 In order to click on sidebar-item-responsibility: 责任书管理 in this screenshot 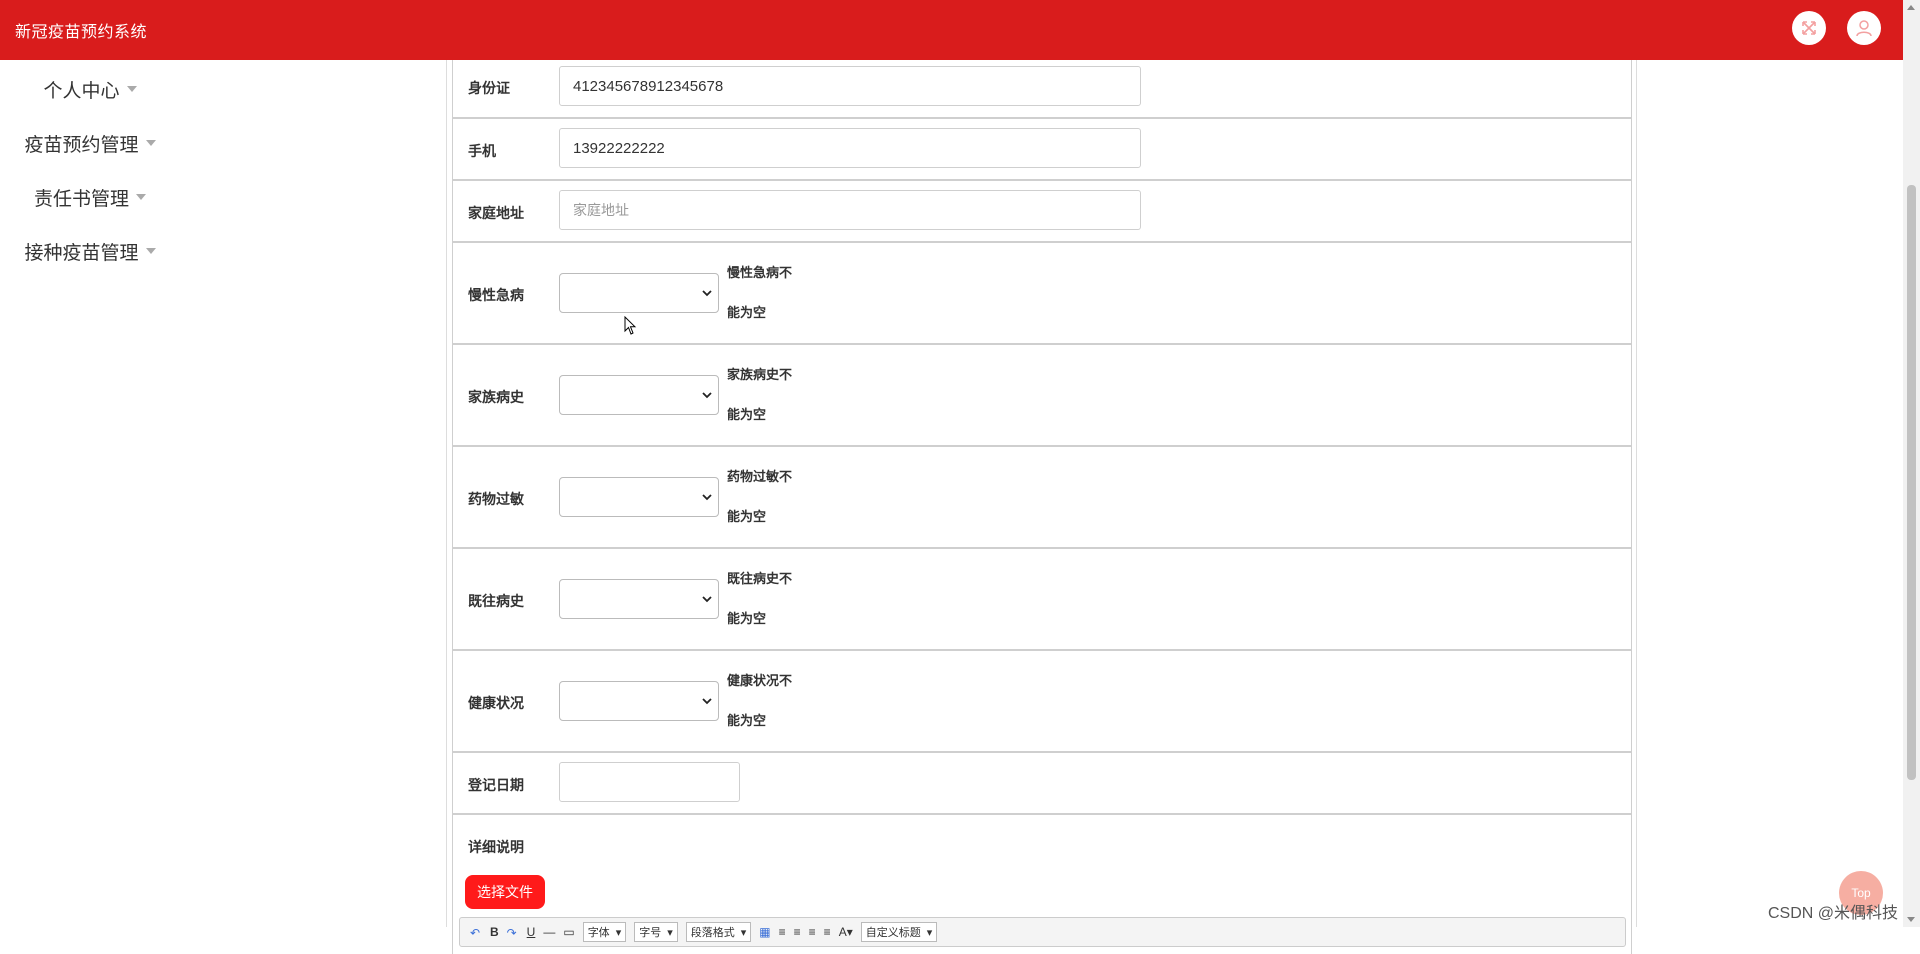, I will do `click(90, 197)`.